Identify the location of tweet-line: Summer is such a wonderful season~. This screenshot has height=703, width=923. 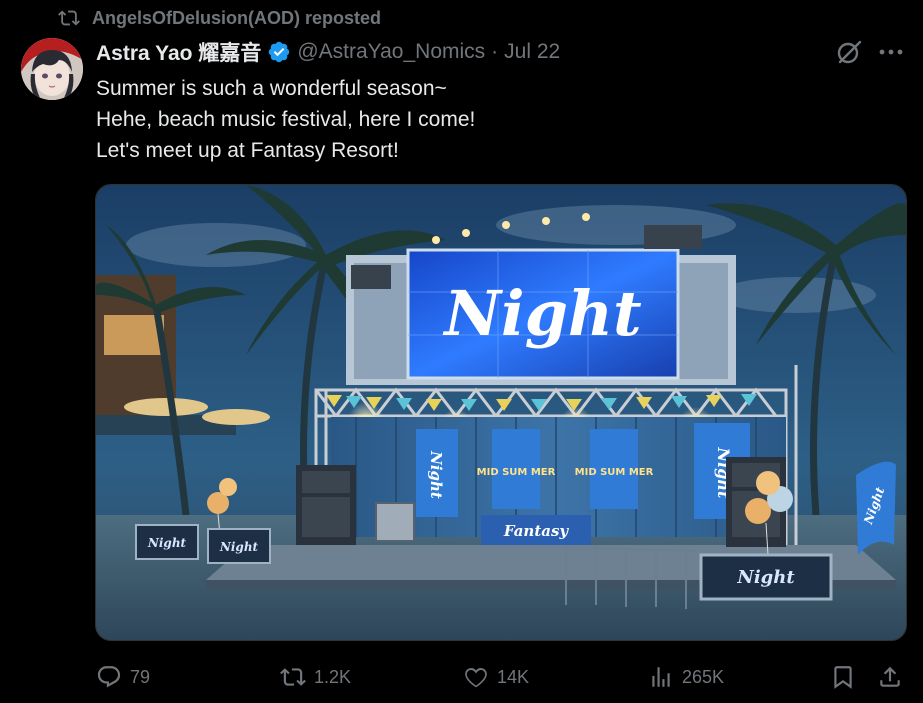
(271, 88).